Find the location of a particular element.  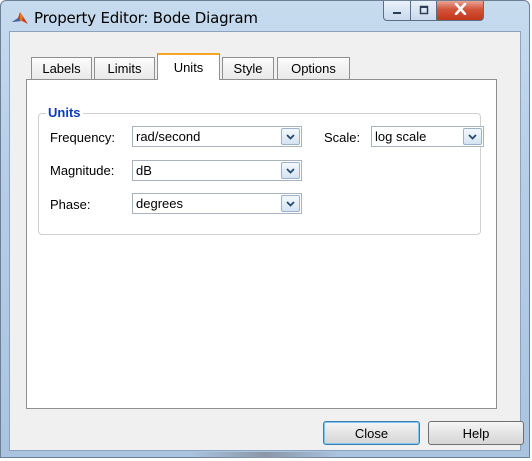

maximize-icon is located at coordinates (424, 11).